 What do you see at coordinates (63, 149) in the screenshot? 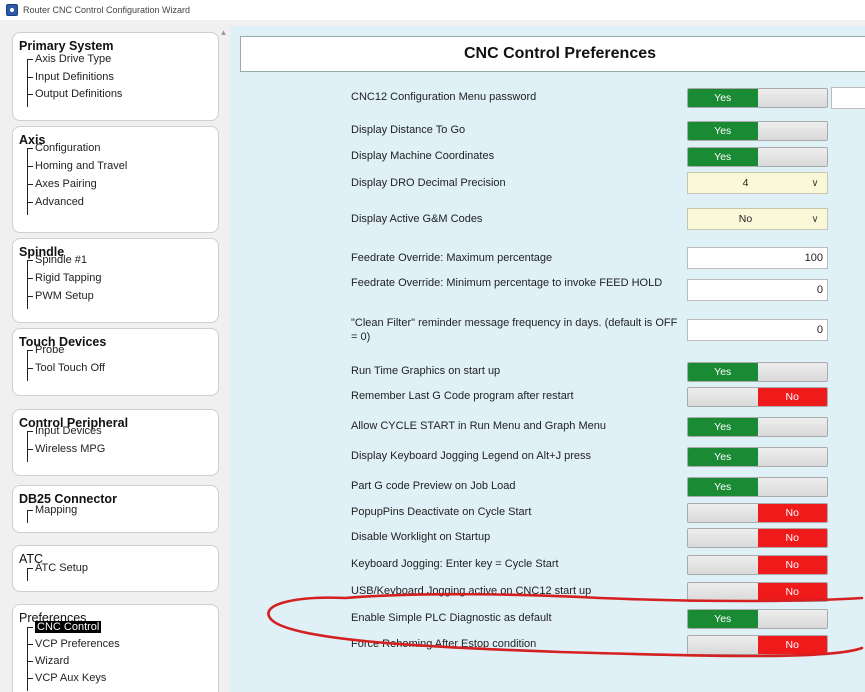
I see `sidebar-item-configuration: Configuration` at bounding box center [63, 149].